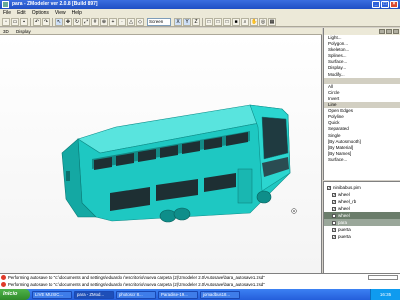 Image resolution: width=400 pixels, height=300 pixels. Describe the element at coordinates (113, 21) in the screenshot. I see `axis-icon: +` at that location.